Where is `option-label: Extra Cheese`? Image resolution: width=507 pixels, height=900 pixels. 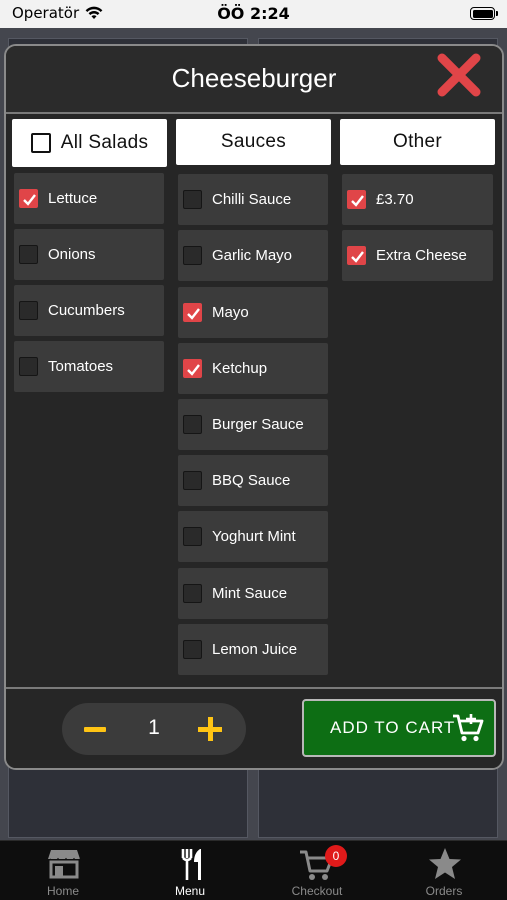
option-label: Extra Cheese is located at coordinates (421, 255).